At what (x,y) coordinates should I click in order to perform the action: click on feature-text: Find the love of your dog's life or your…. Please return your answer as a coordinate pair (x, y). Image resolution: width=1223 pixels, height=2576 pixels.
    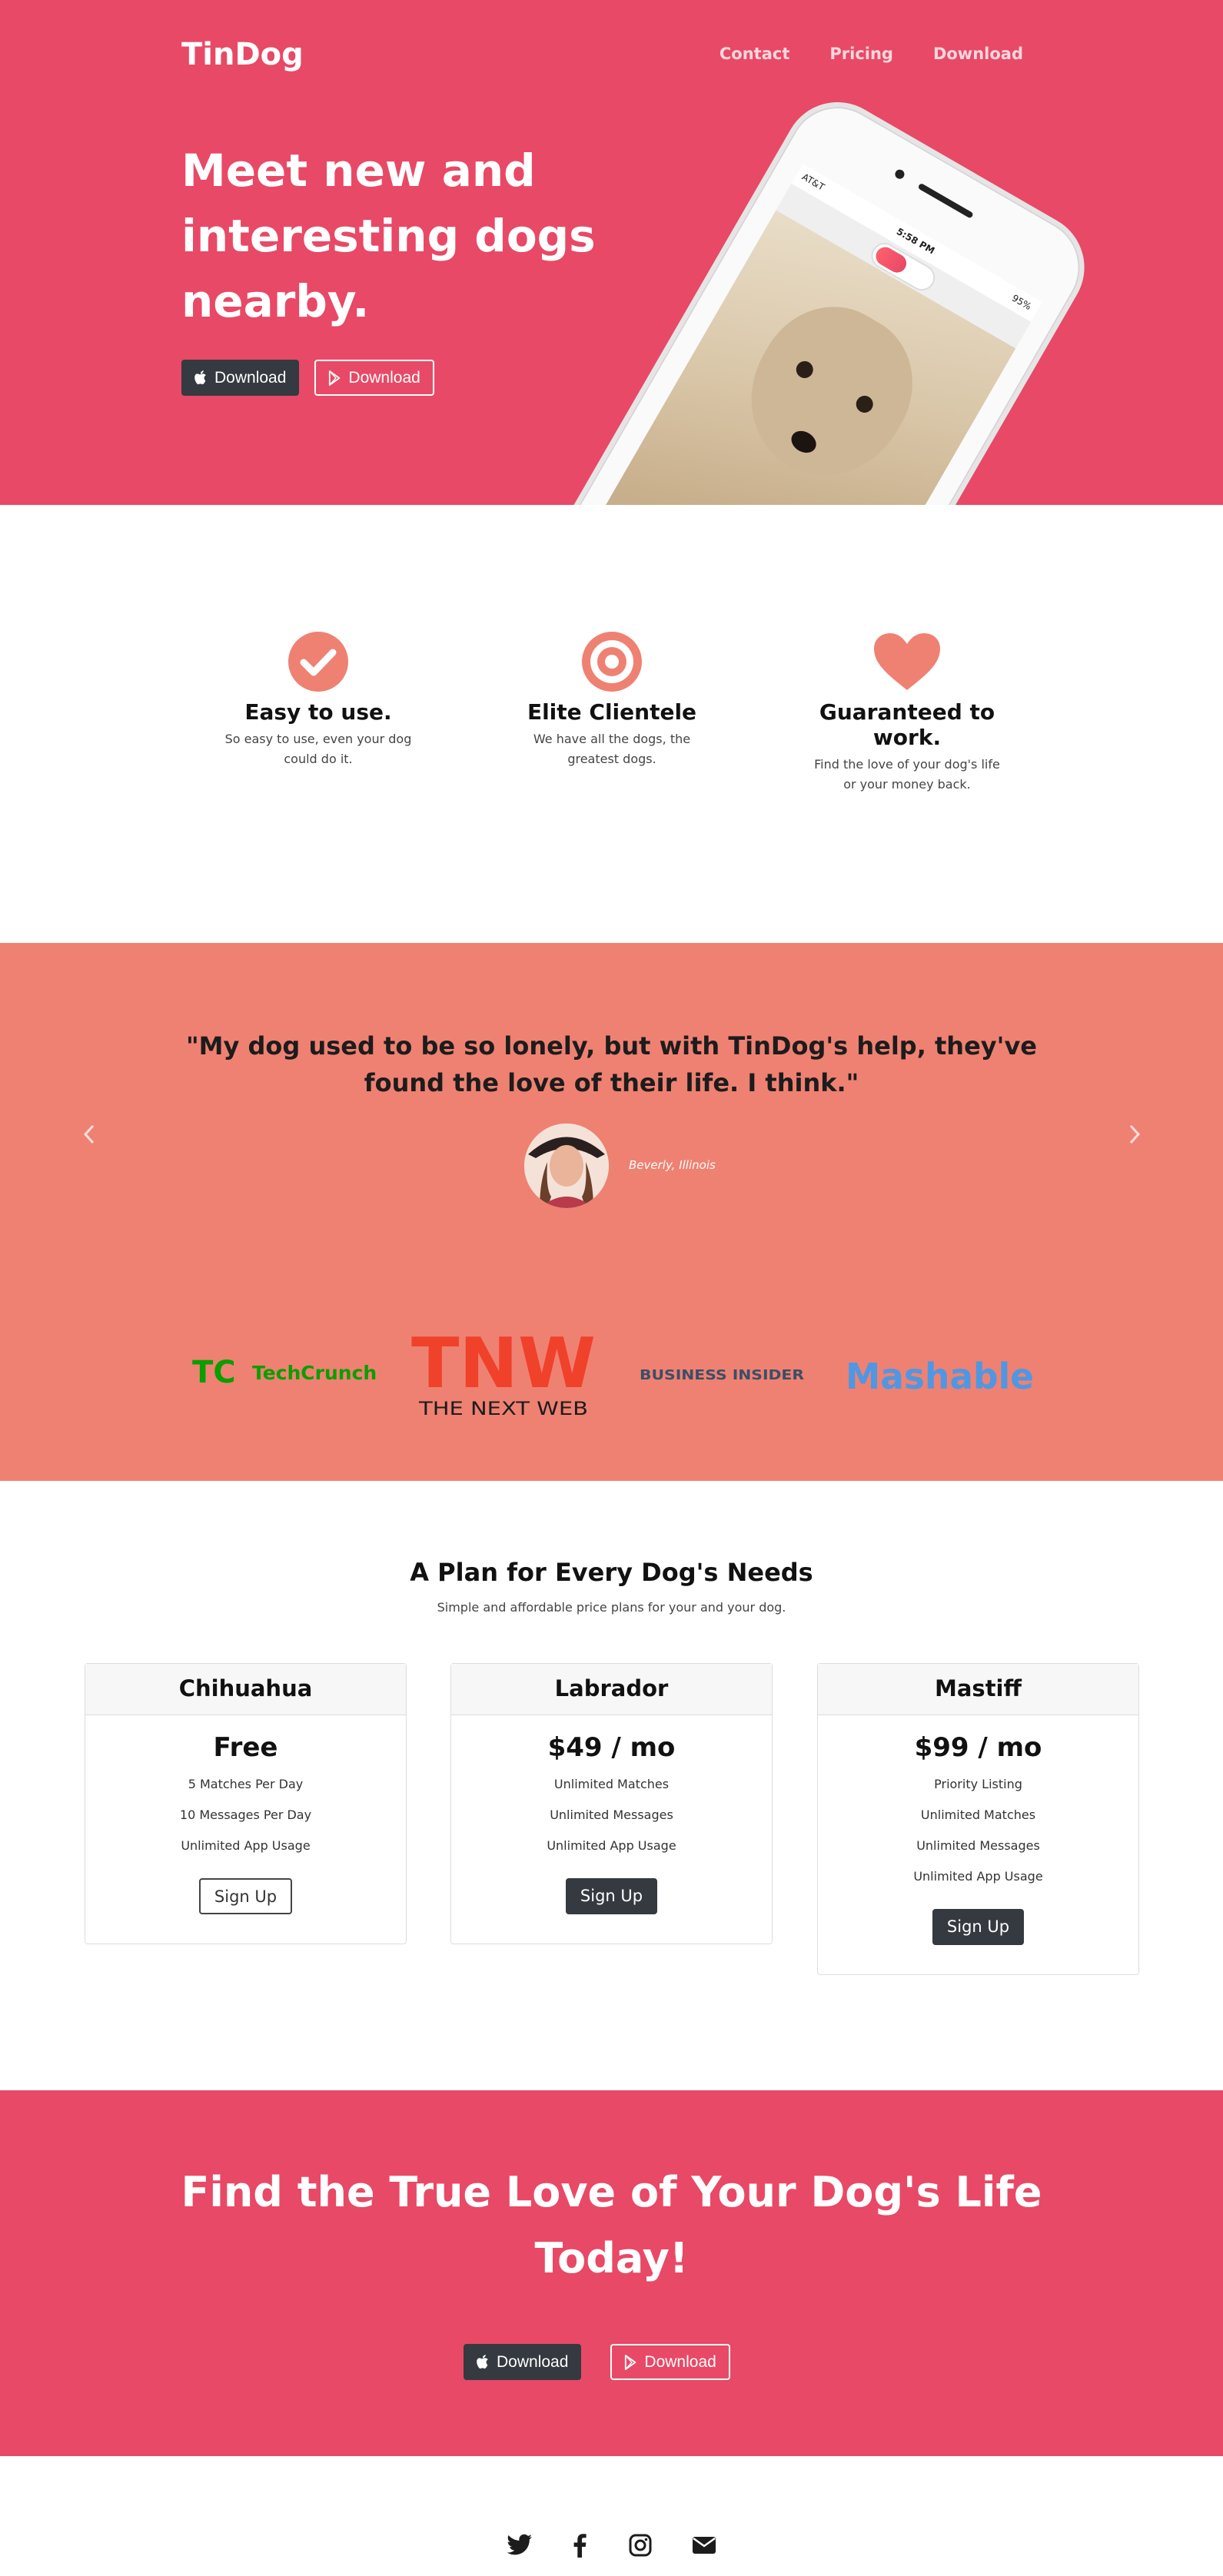
    Looking at the image, I should click on (907, 774).